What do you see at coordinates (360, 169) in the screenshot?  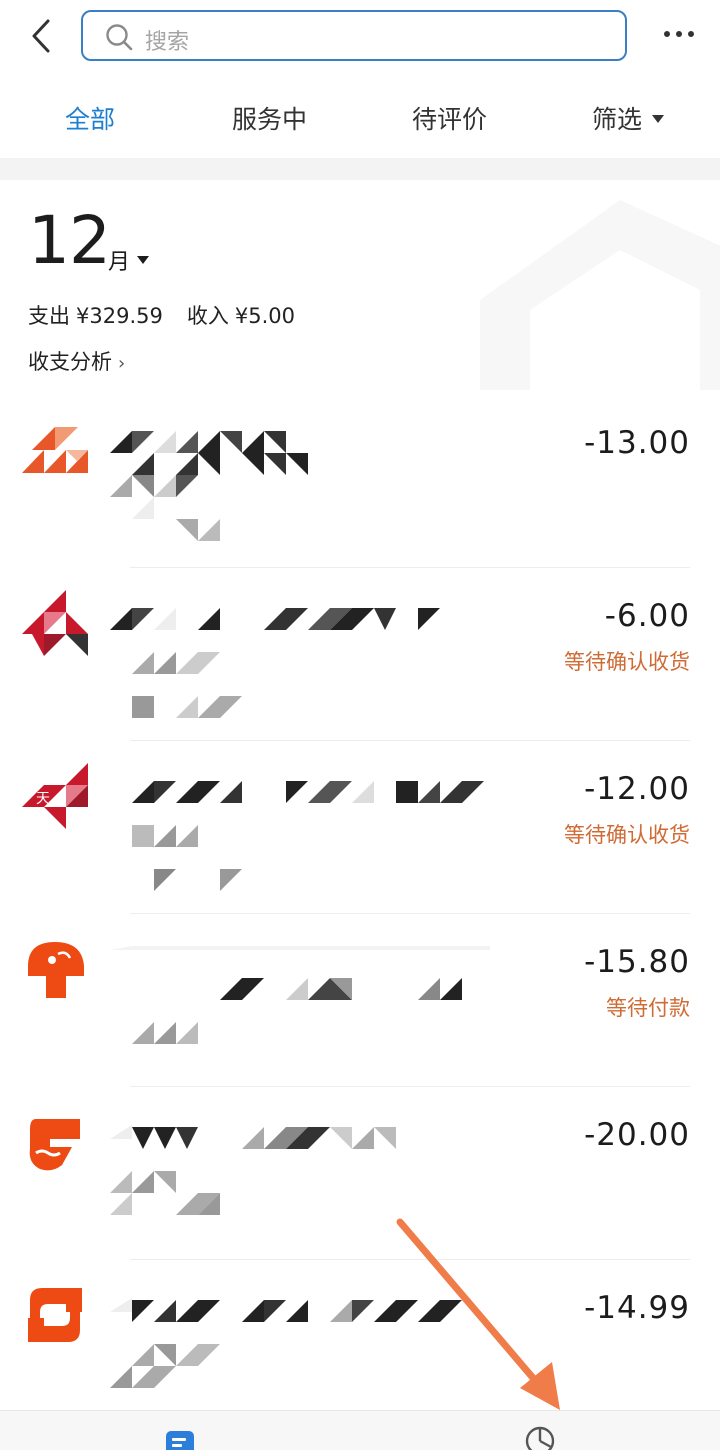 I see `section-gap` at bounding box center [360, 169].